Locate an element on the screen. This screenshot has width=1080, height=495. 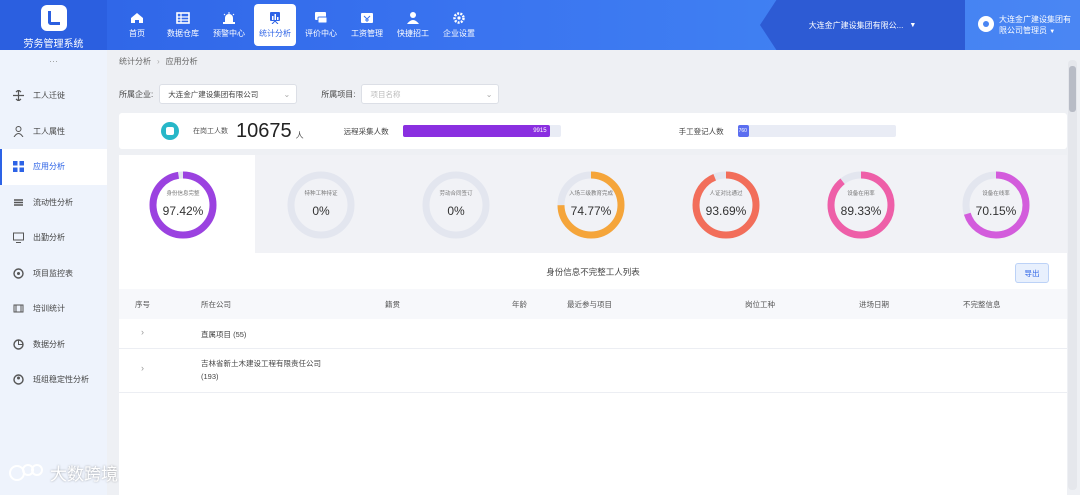
sidebar-item-project-monitor: 项目监控表 is located at coordinates (53, 274).